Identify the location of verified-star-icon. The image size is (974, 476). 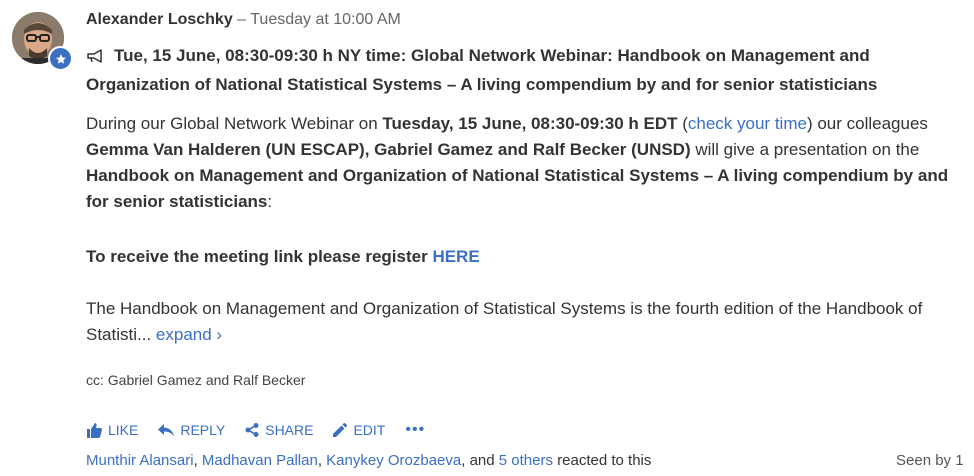
(60, 58).